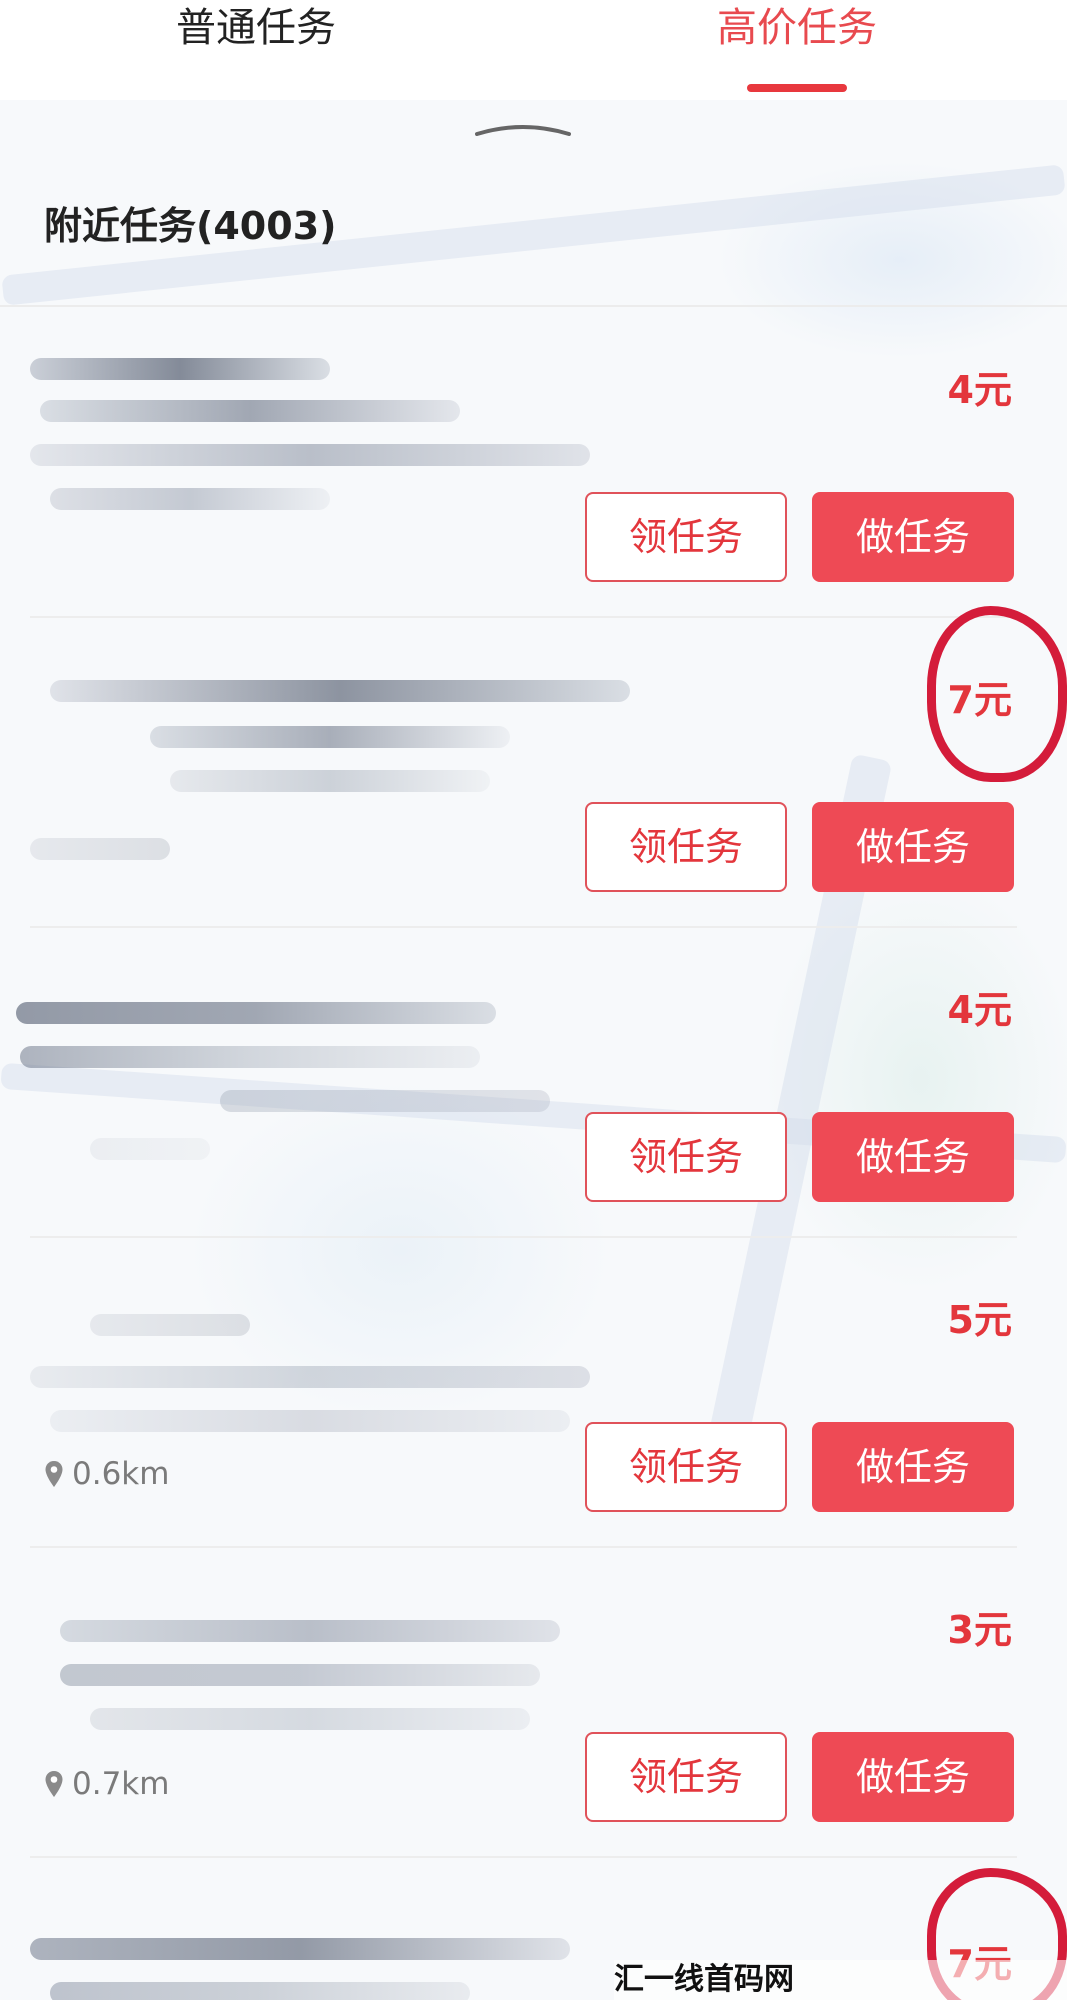 The width and height of the screenshot is (1067, 2000). I want to click on task-price: 5元, so click(979, 1320).